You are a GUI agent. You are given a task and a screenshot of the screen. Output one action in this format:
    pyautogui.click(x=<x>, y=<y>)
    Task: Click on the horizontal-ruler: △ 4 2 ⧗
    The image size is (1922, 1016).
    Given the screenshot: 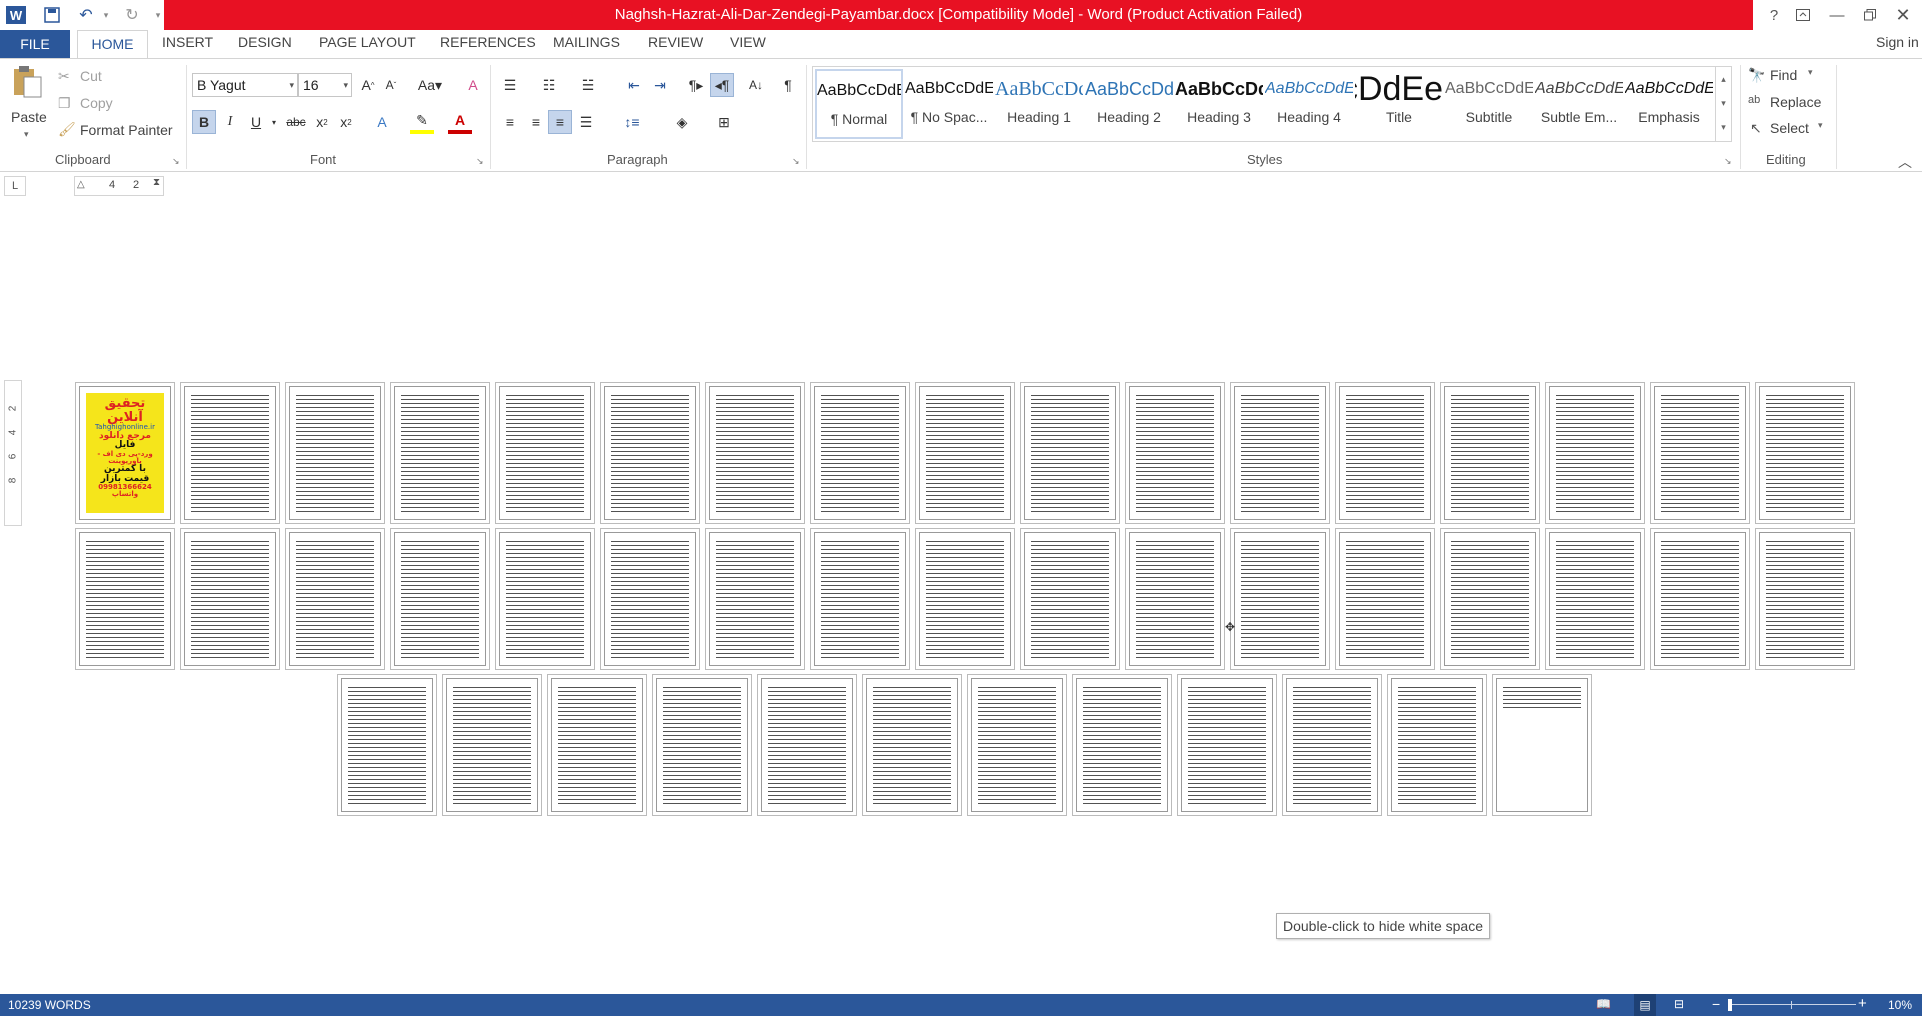 What is the action you would take?
    pyautogui.click(x=119, y=186)
    